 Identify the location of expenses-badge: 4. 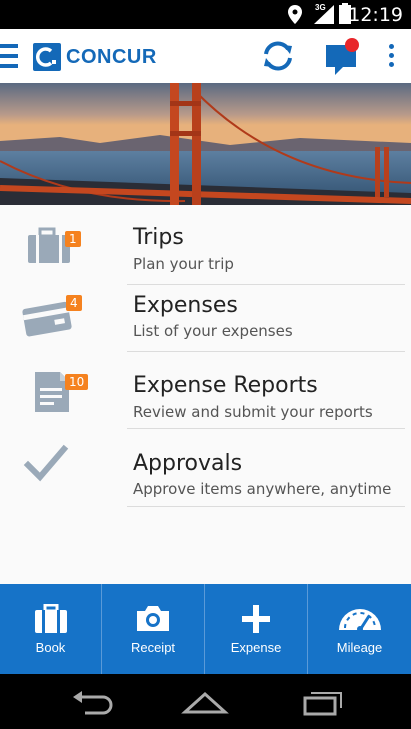
(74, 303).